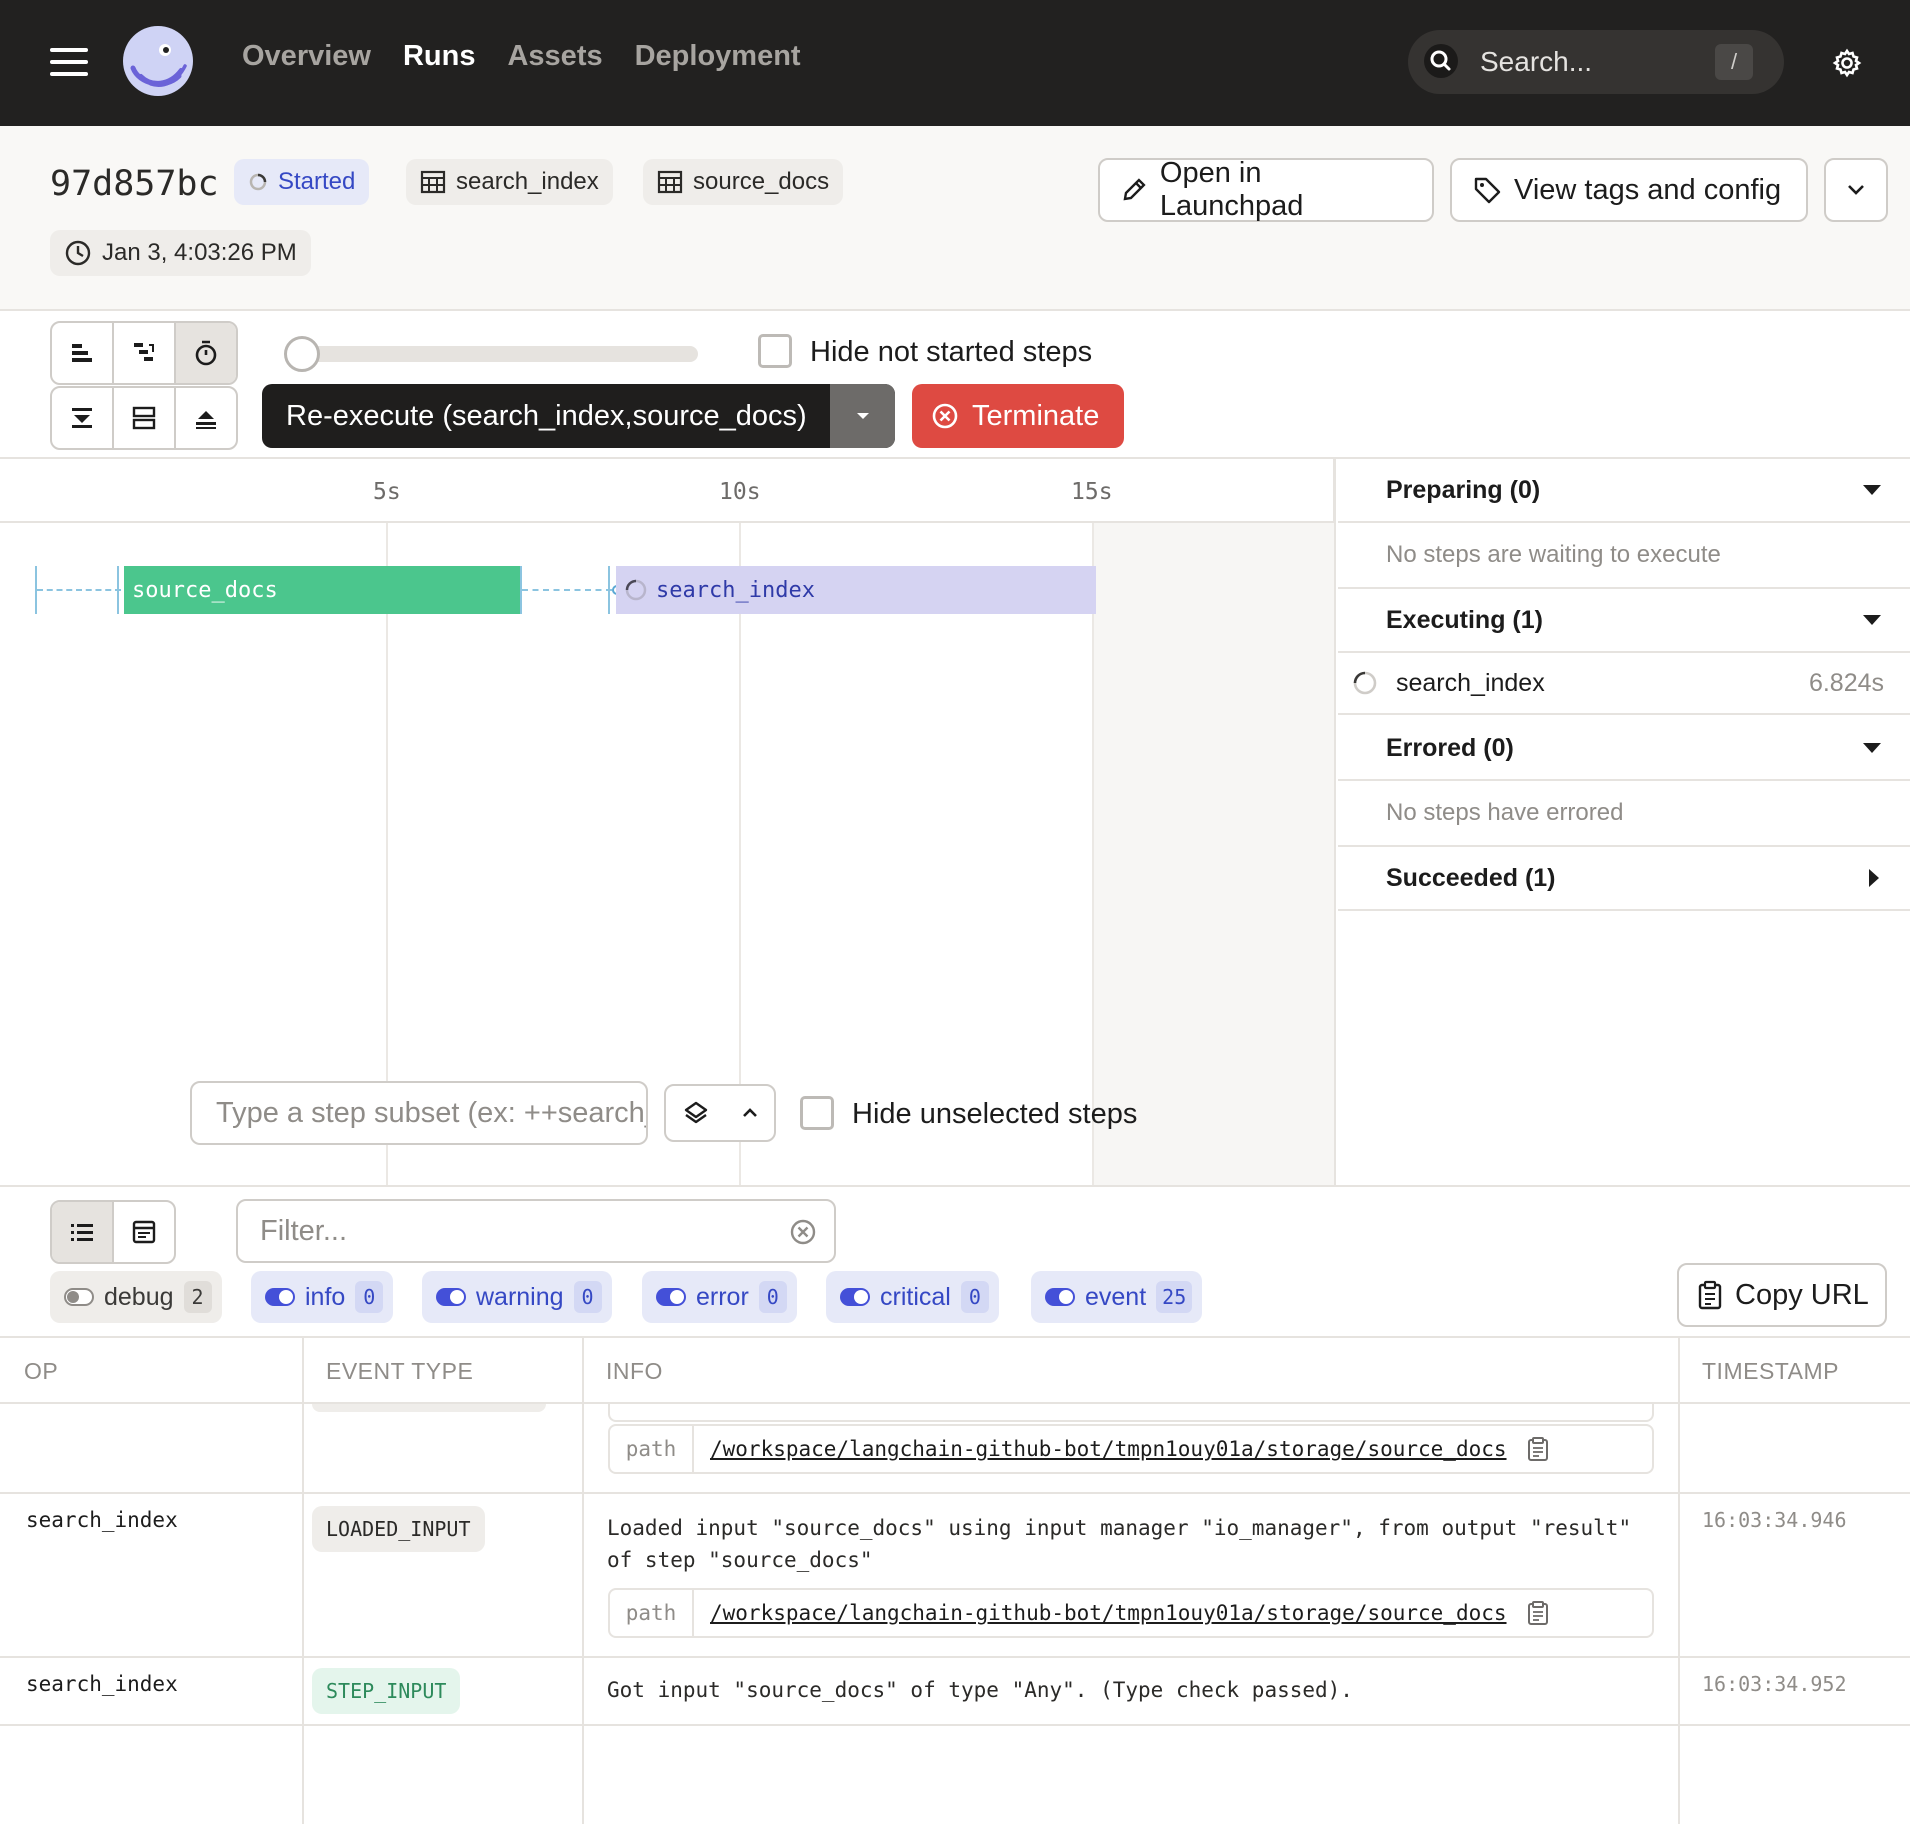 The width and height of the screenshot is (1910, 1824). I want to click on section-title: Errored (0), so click(1450, 747).